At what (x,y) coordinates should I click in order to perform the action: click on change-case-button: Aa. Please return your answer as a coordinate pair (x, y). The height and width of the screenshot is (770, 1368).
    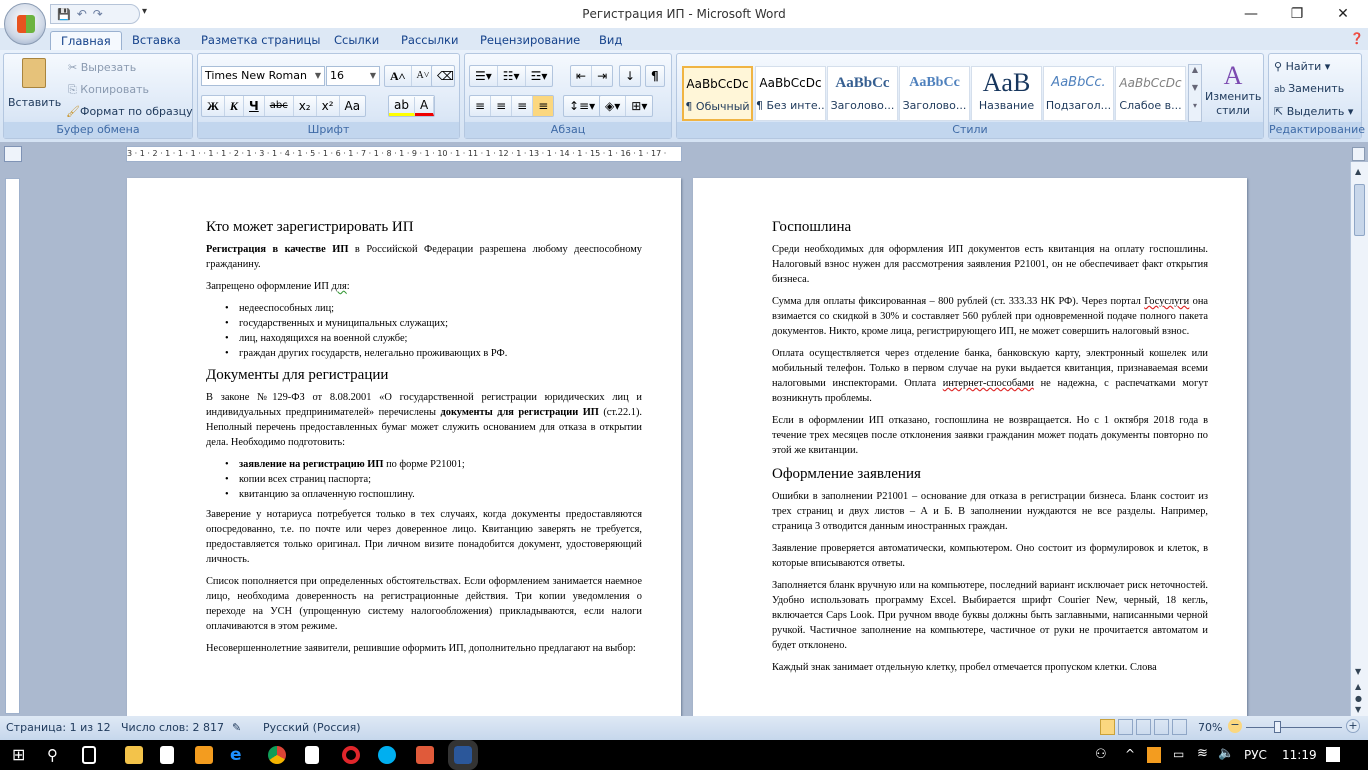
    Looking at the image, I should click on (353, 106).